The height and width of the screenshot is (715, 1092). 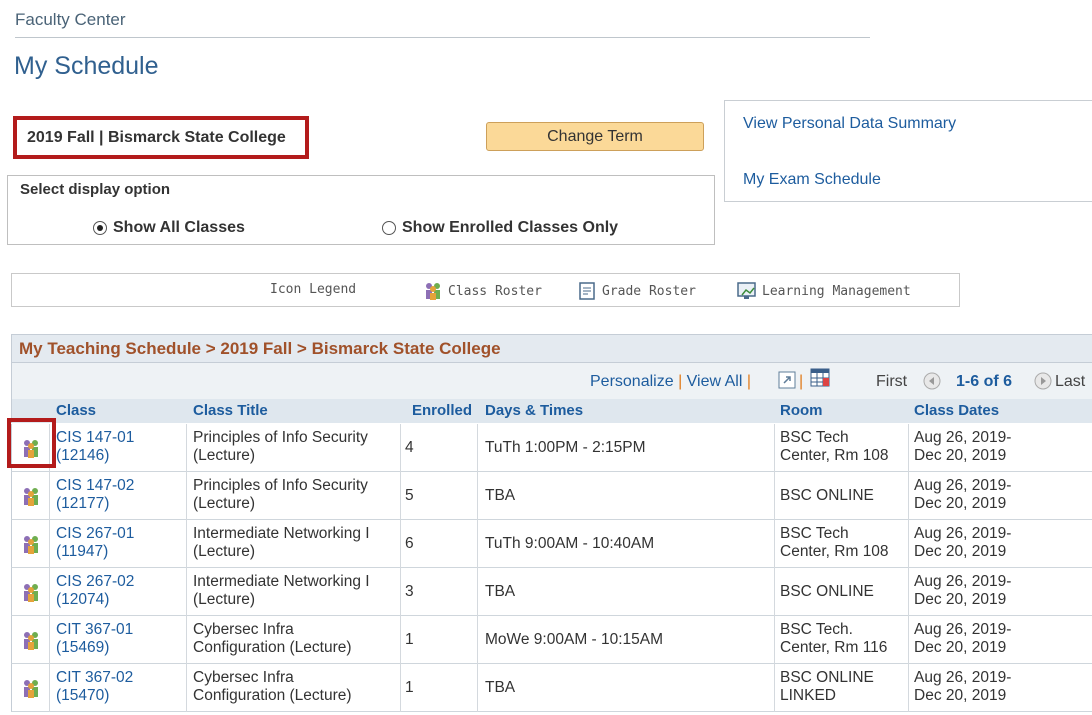 I want to click on column-header-class: Class, so click(x=76, y=410).